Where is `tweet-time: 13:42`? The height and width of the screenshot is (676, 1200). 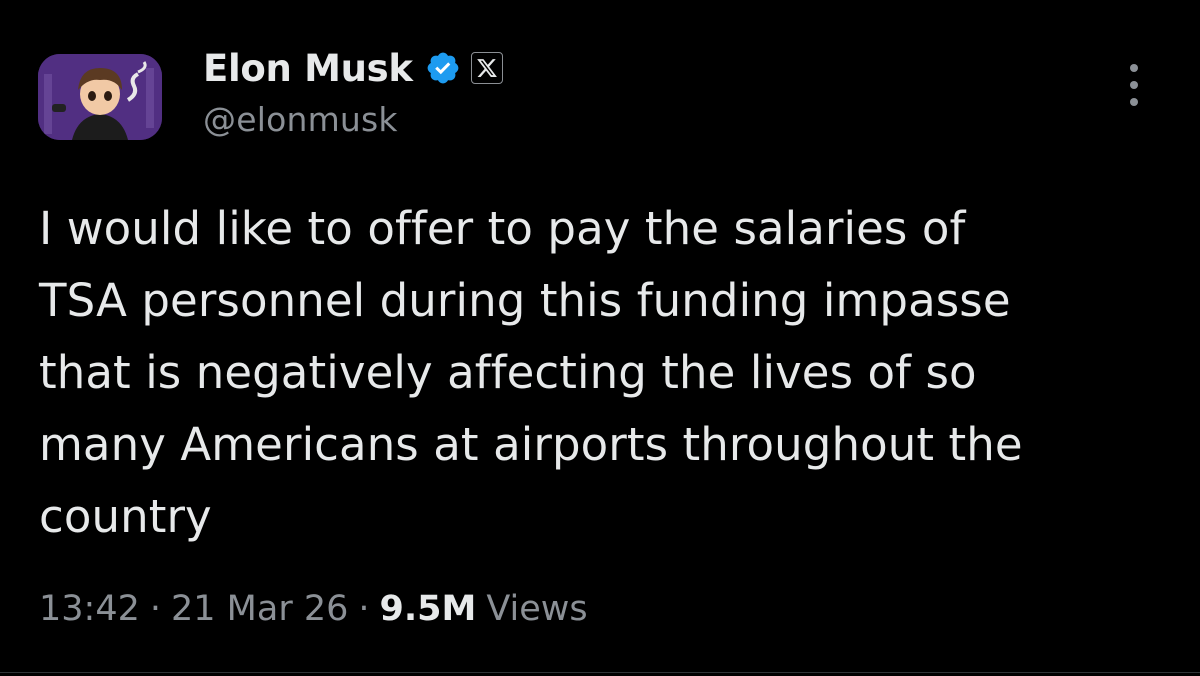 tweet-time: 13:42 is located at coordinates (89, 609).